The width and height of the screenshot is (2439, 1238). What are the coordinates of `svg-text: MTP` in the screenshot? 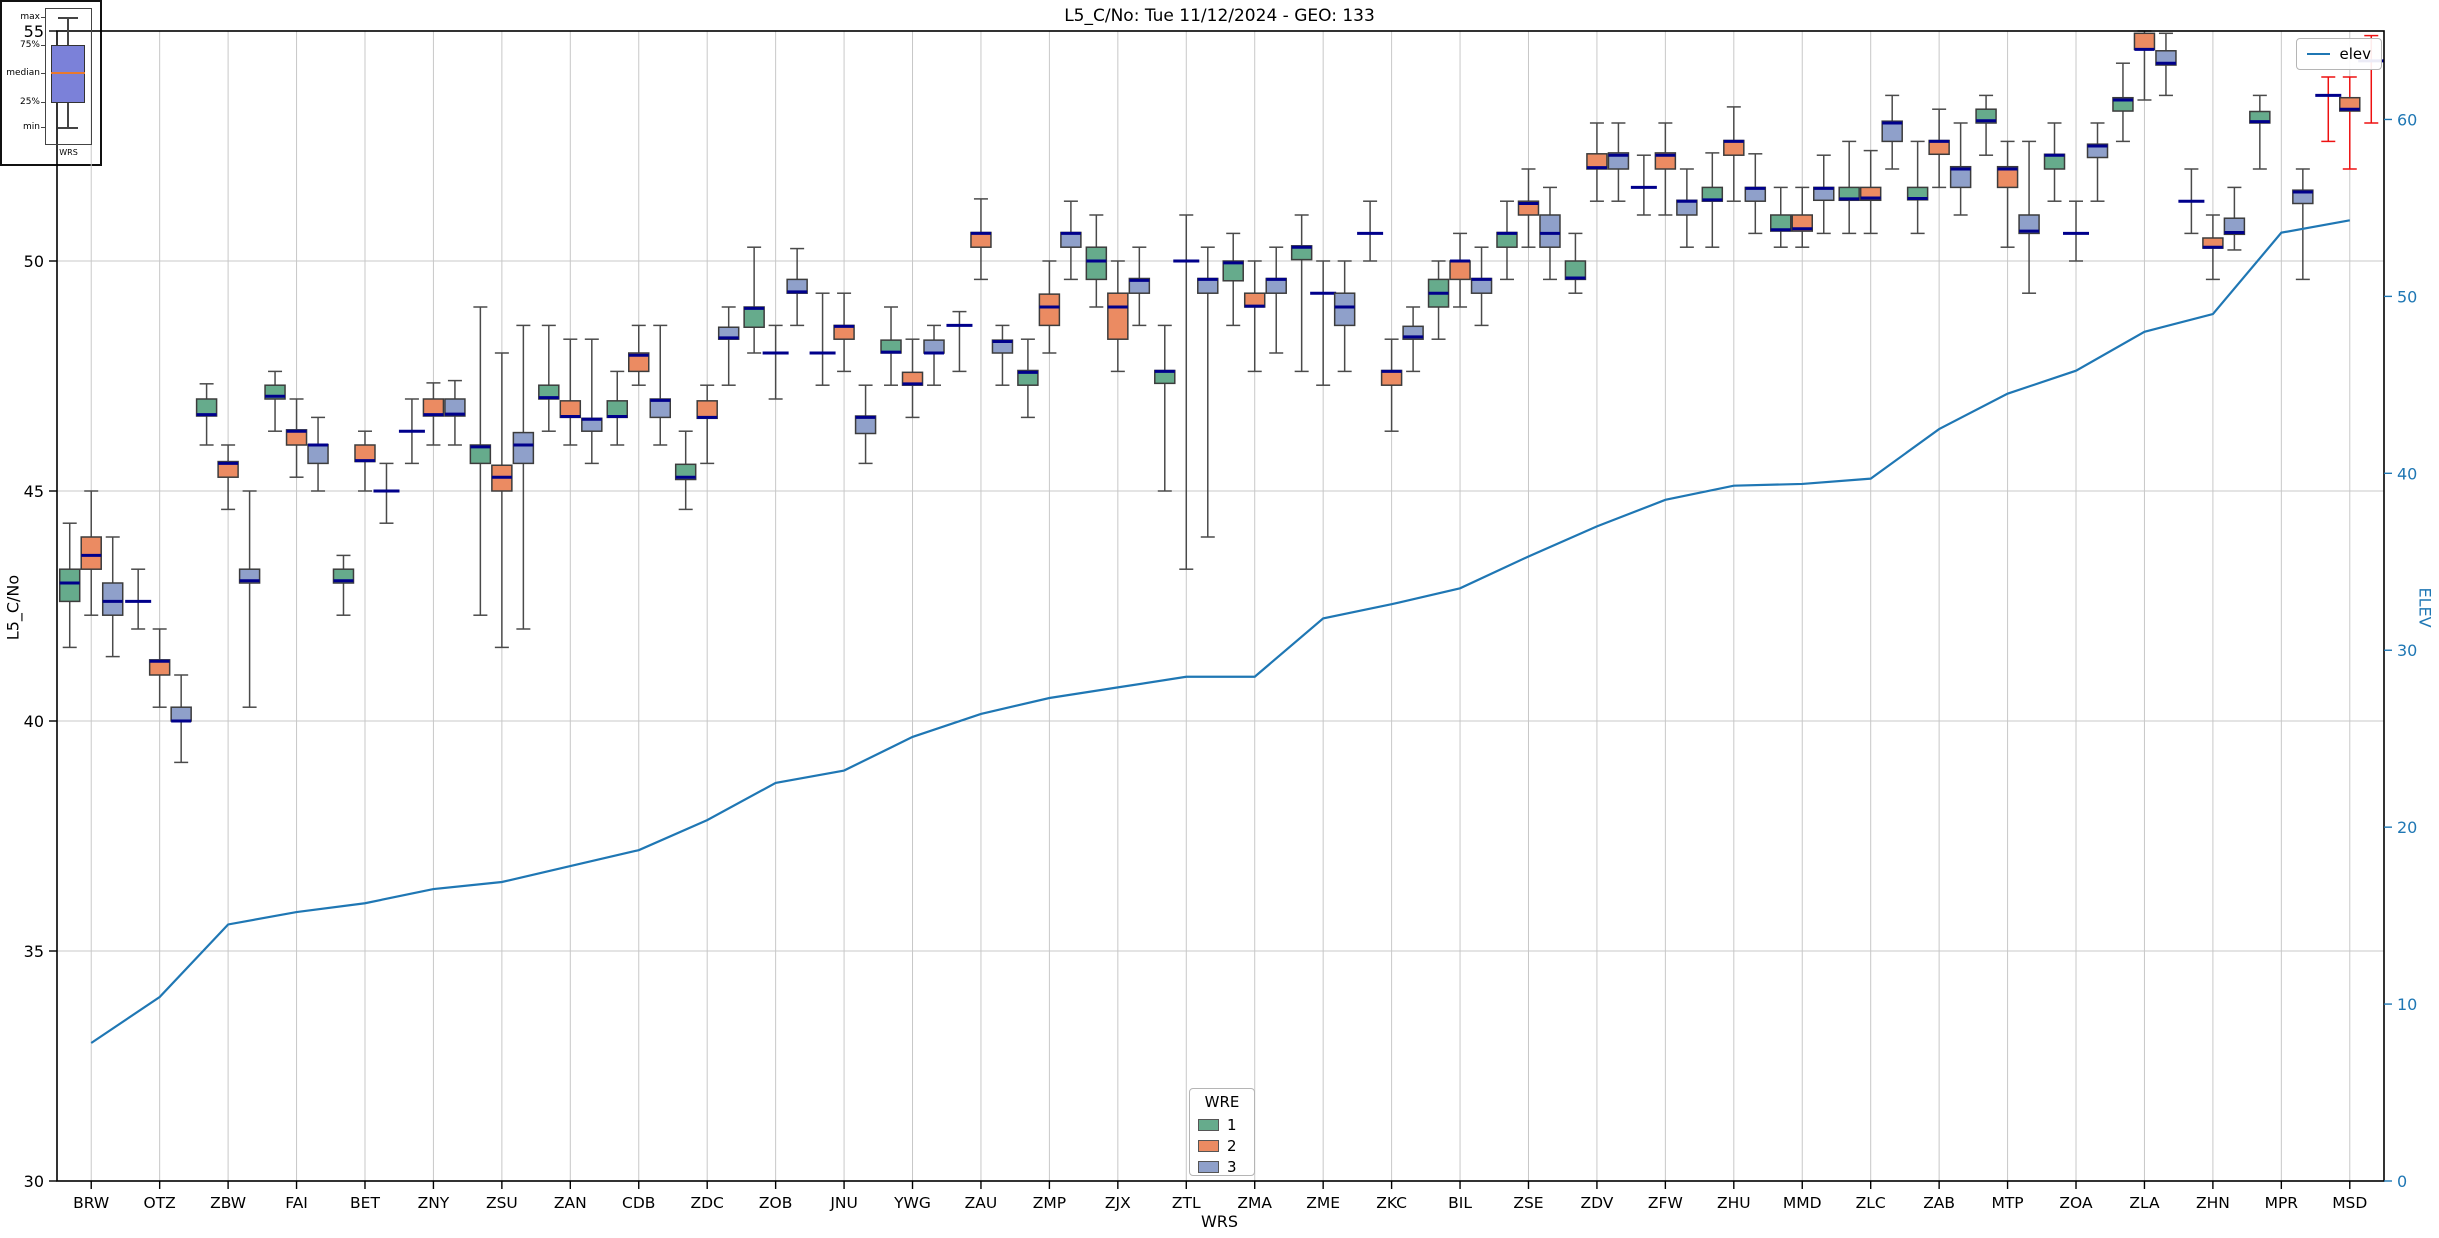 It's located at (2007, 1203).